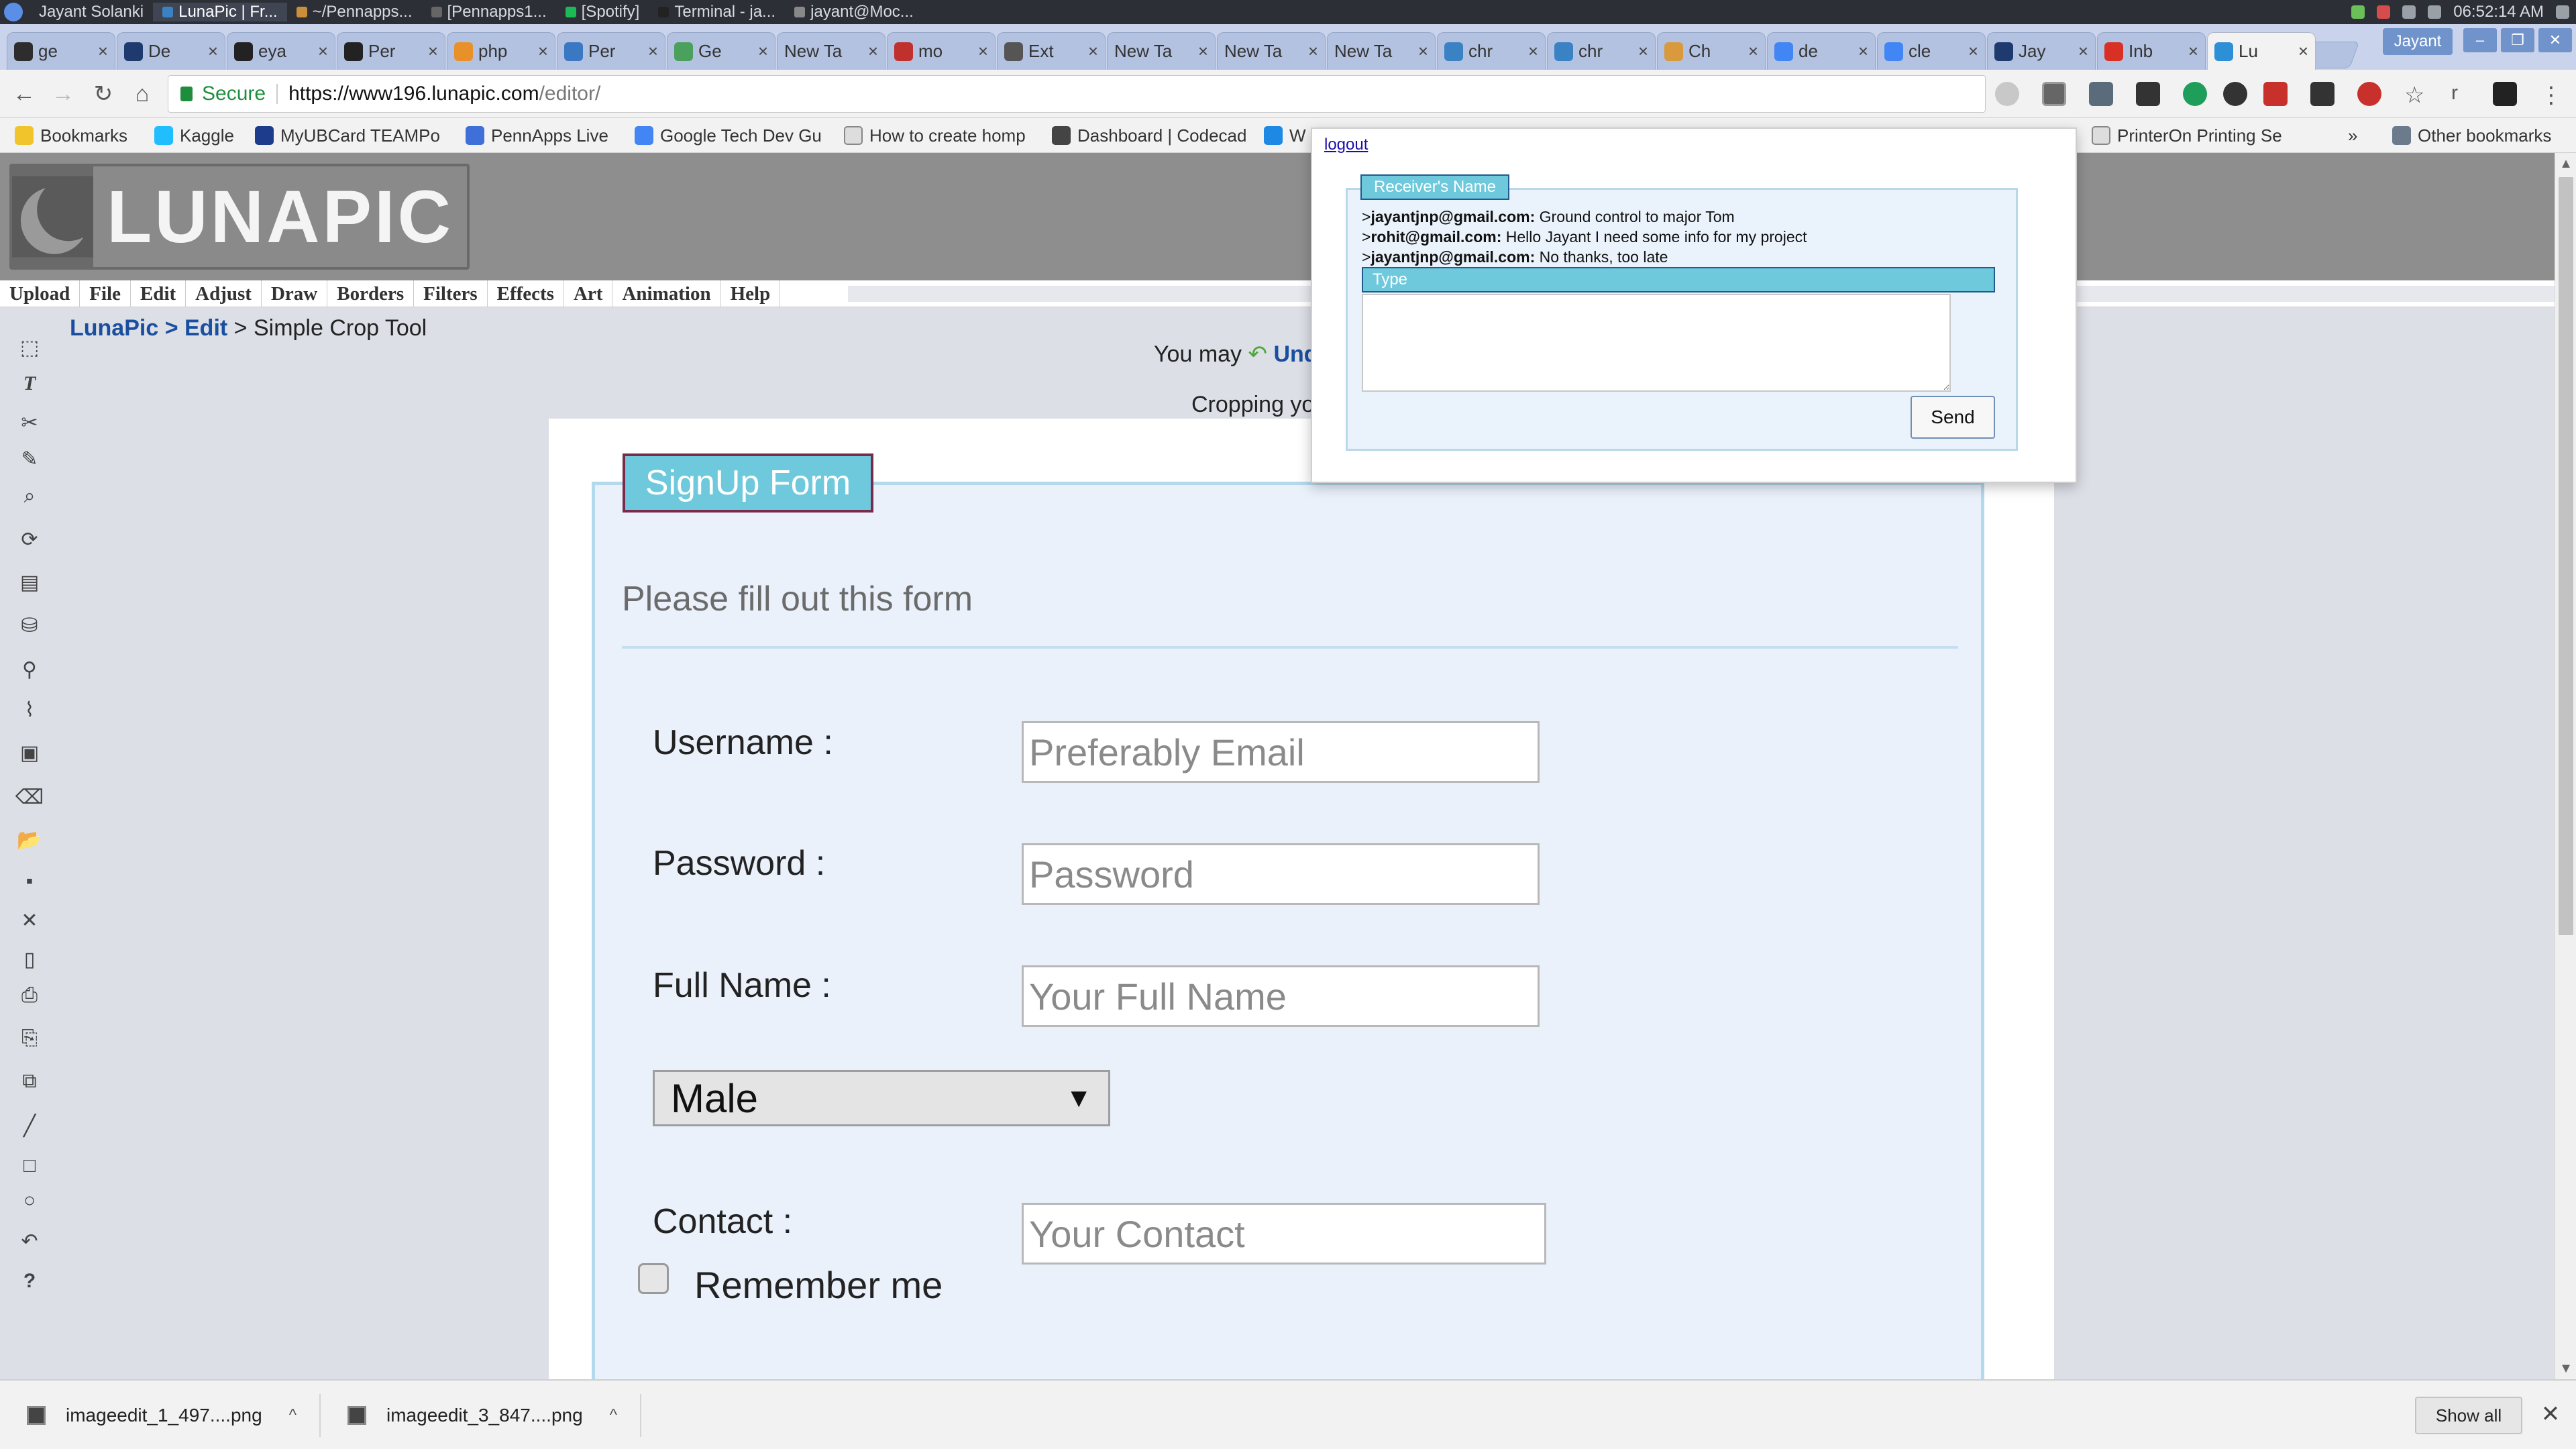  What do you see at coordinates (29, 347) in the screenshot?
I see `marquee-icon: ⬚` at bounding box center [29, 347].